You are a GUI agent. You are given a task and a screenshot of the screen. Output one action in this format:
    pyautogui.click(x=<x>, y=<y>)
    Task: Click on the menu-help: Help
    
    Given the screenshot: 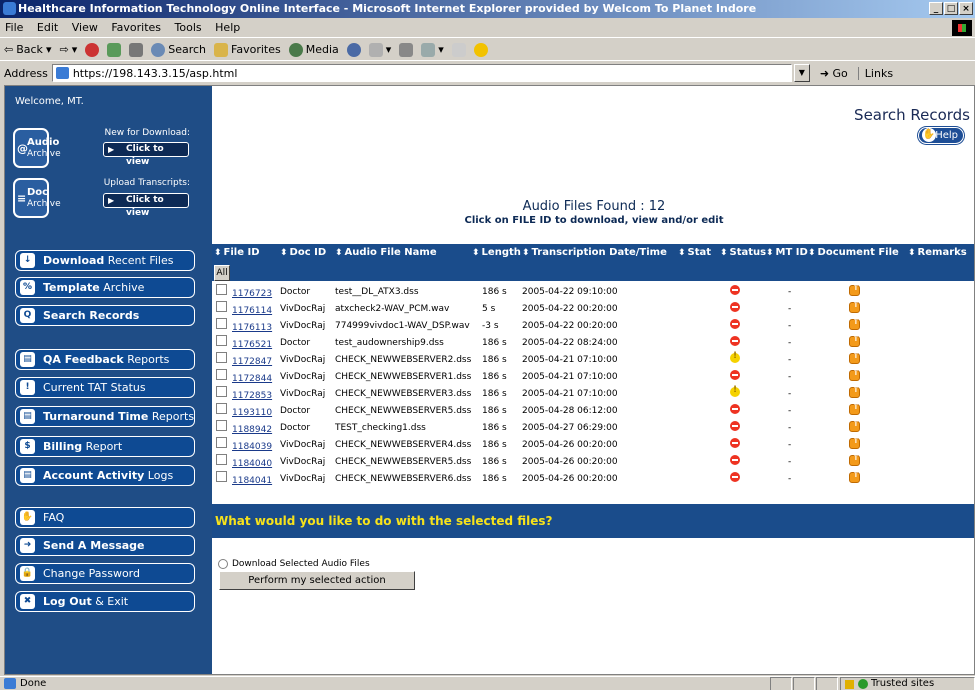 What is the action you would take?
    pyautogui.click(x=227, y=27)
    